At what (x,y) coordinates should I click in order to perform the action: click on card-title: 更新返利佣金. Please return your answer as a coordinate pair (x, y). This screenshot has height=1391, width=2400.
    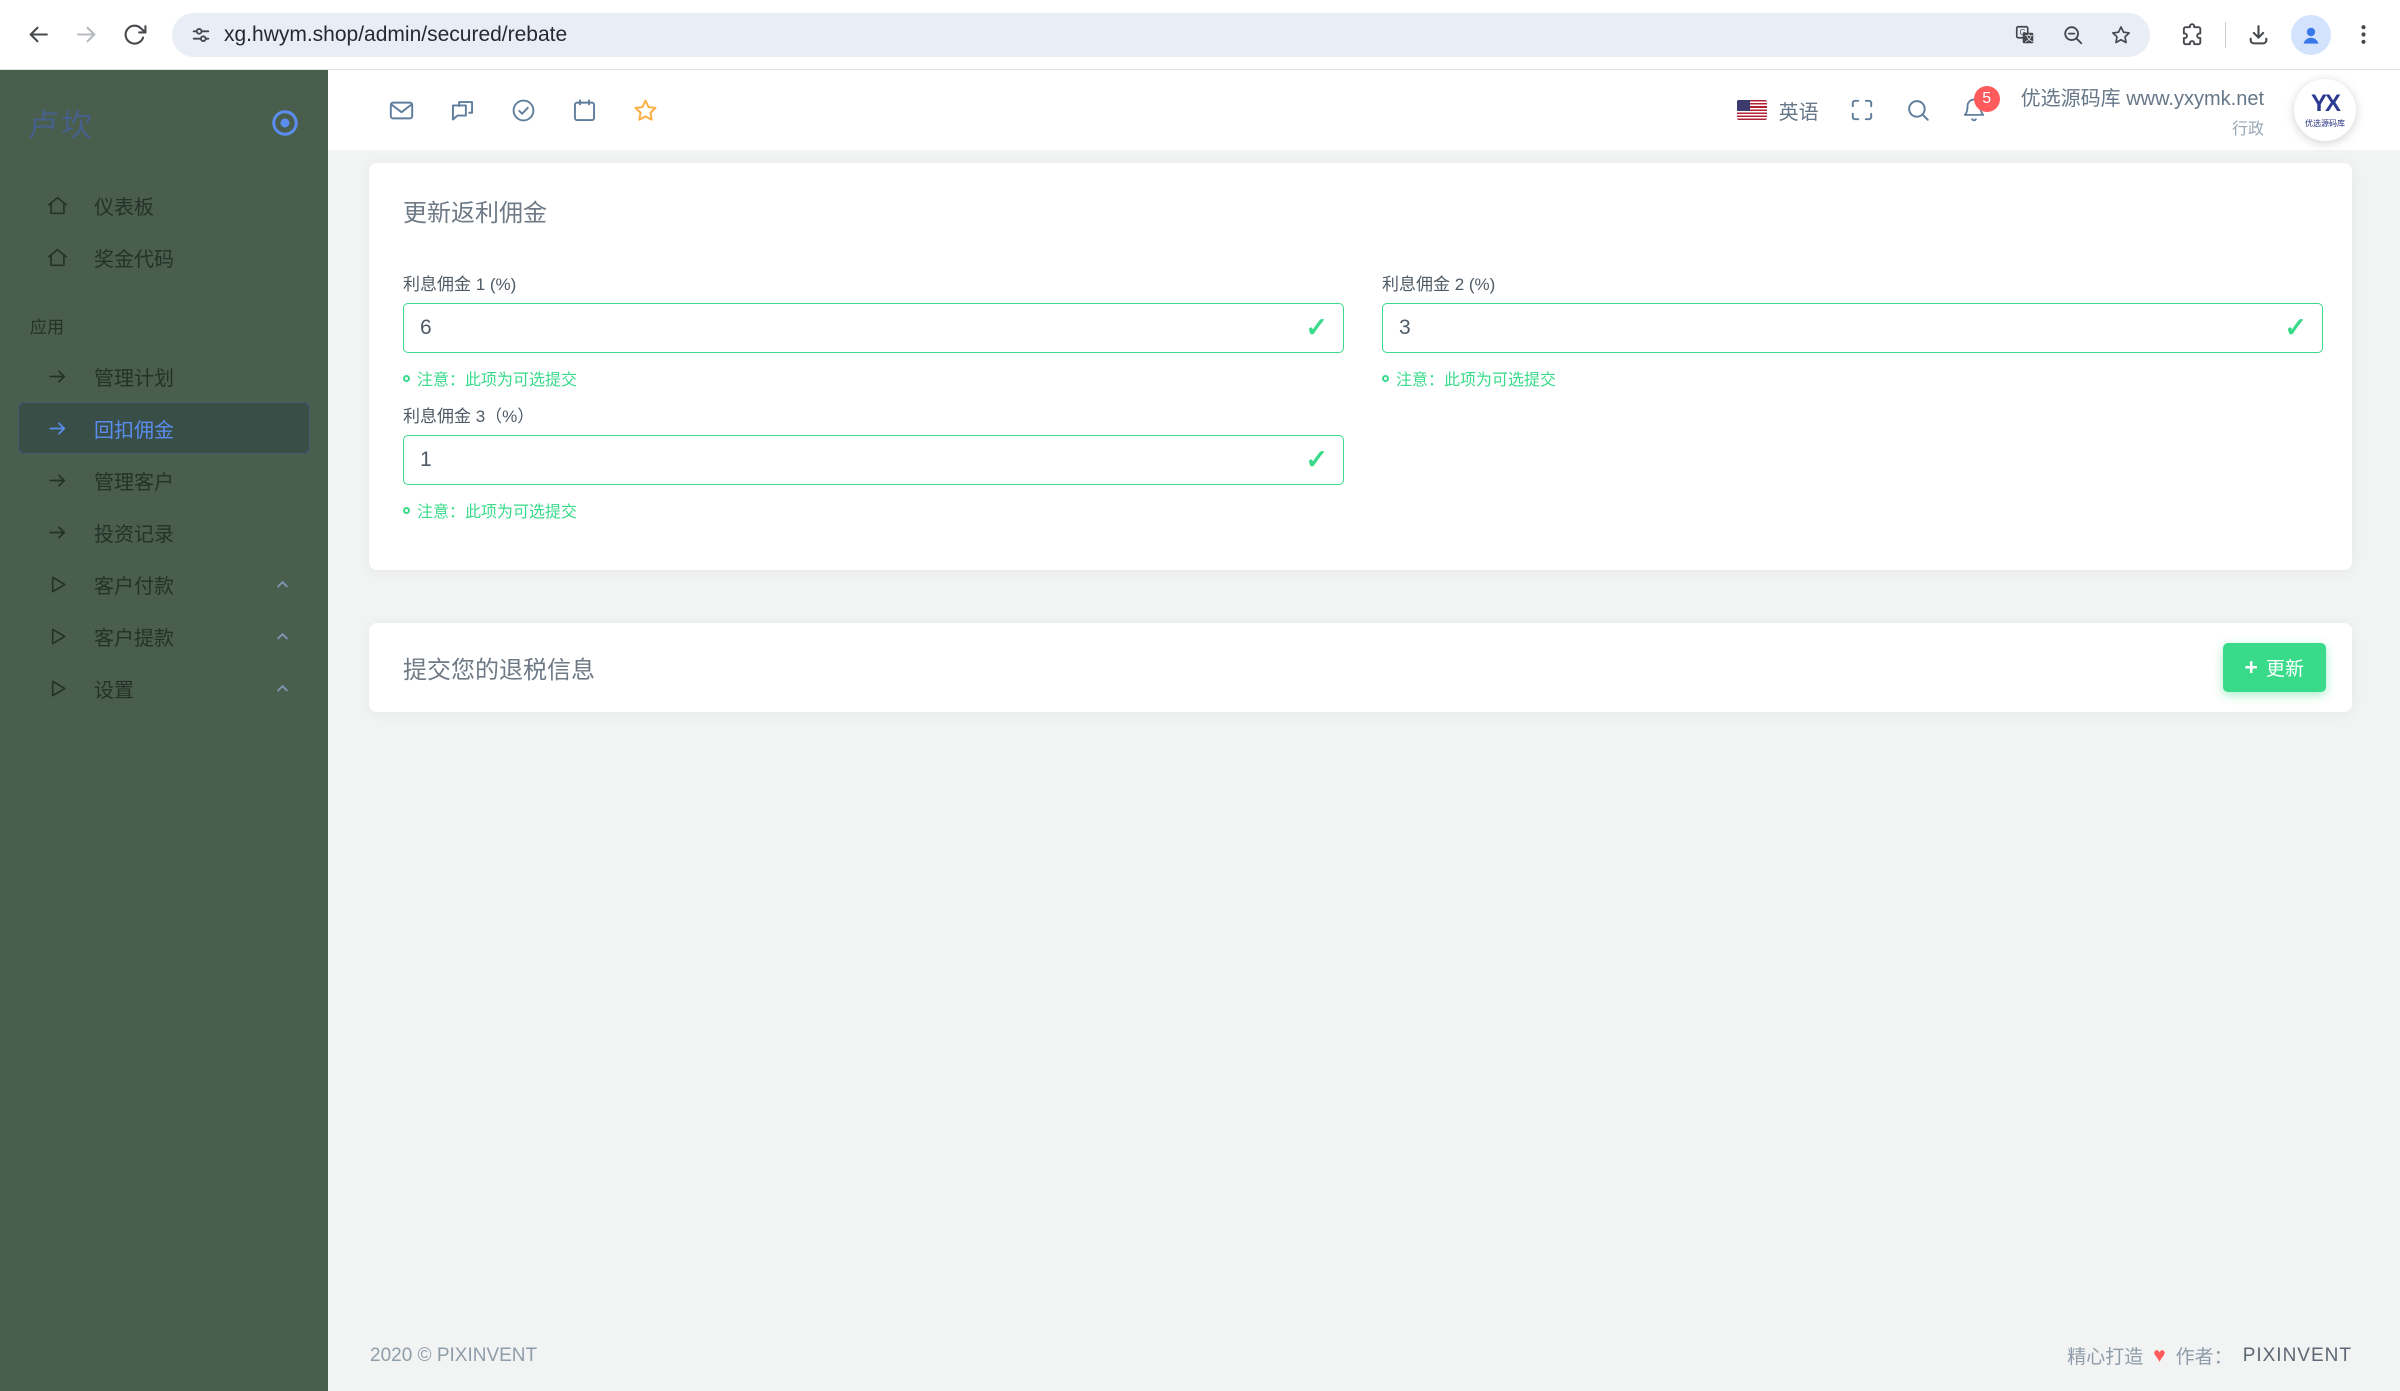
    Looking at the image, I should click on (475, 213).